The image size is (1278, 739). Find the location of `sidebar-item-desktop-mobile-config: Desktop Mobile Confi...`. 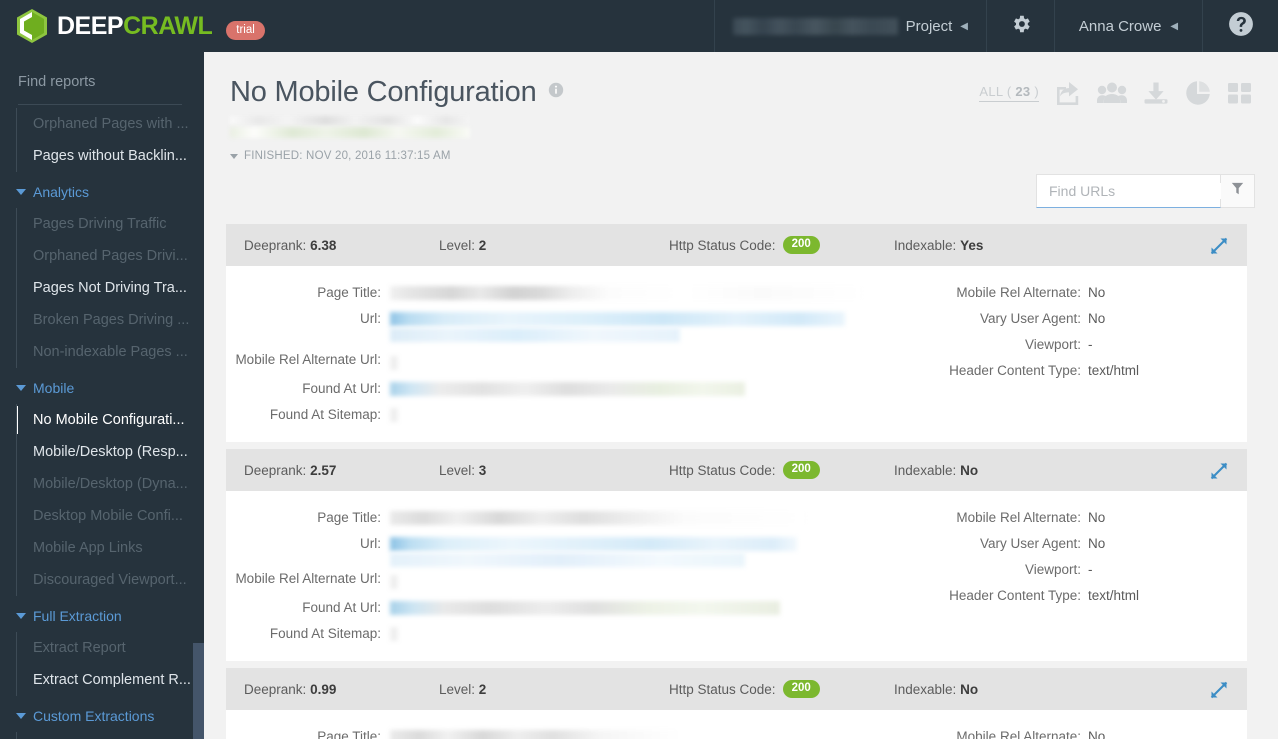

sidebar-item-desktop-mobile-config: Desktop Mobile Confi... is located at coordinates (110, 516).